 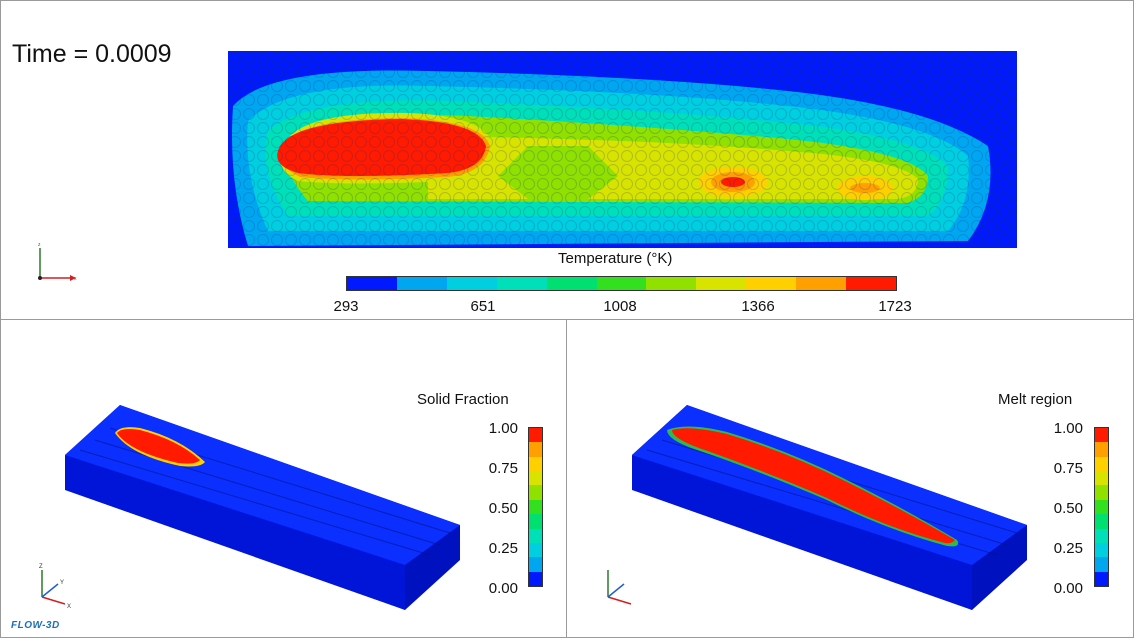 What do you see at coordinates (39, 245) in the screenshot?
I see `axis-z-label: z` at bounding box center [39, 245].